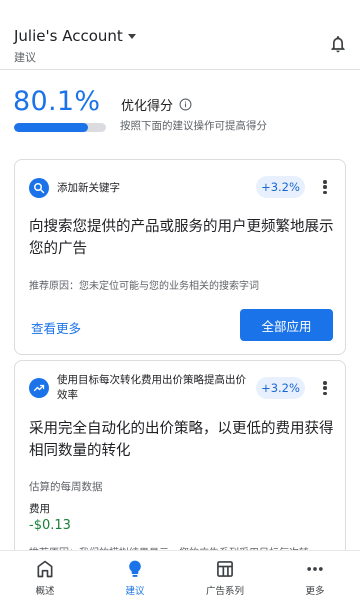  Describe the element at coordinates (135, 568) in the screenshot. I see `lightbulb-icon` at that location.